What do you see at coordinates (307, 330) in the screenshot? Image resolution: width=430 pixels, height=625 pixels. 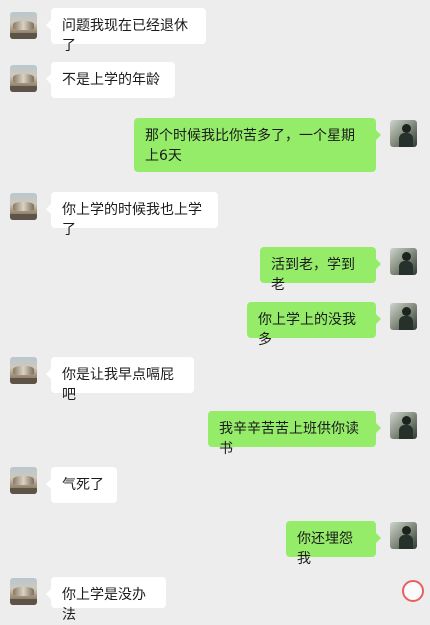 I see `message-text: 你上学上的没我多` at bounding box center [307, 330].